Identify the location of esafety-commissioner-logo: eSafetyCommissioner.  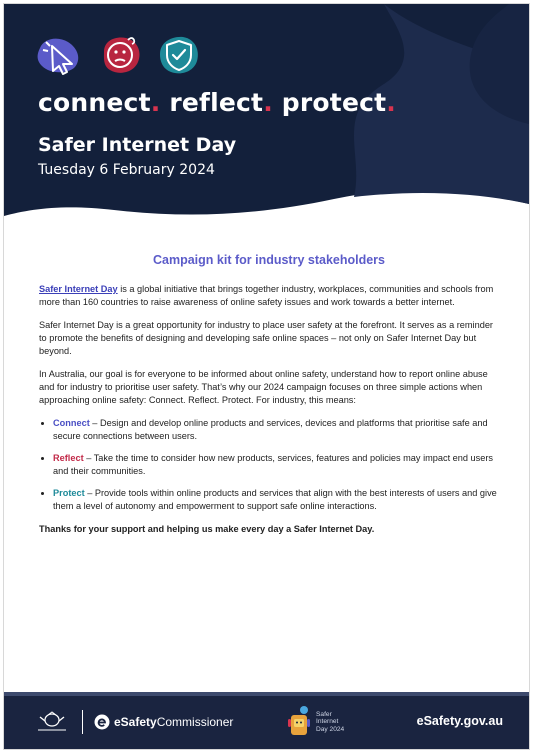
(163, 722).